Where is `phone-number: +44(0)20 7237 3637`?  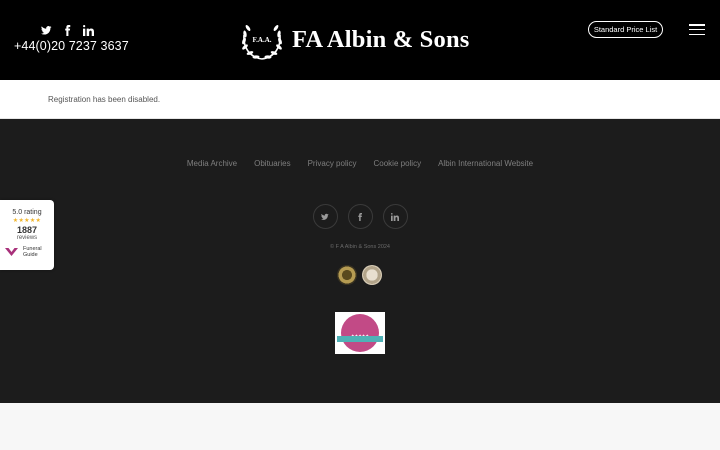
phone-number: +44(0)20 7237 3637 is located at coordinates (71, 46).